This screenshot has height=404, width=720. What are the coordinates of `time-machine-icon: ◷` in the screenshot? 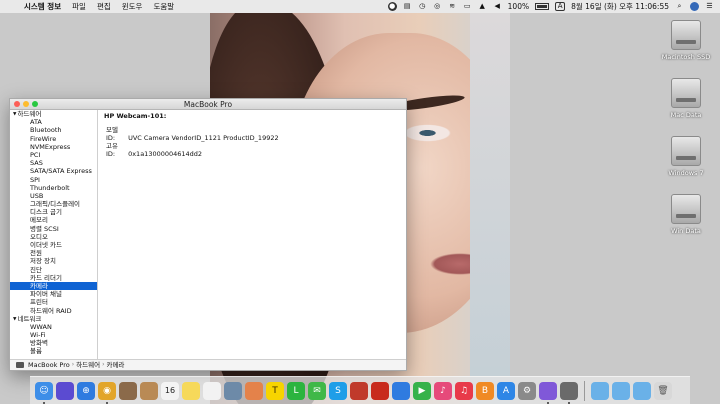 It's located at (422, 6).